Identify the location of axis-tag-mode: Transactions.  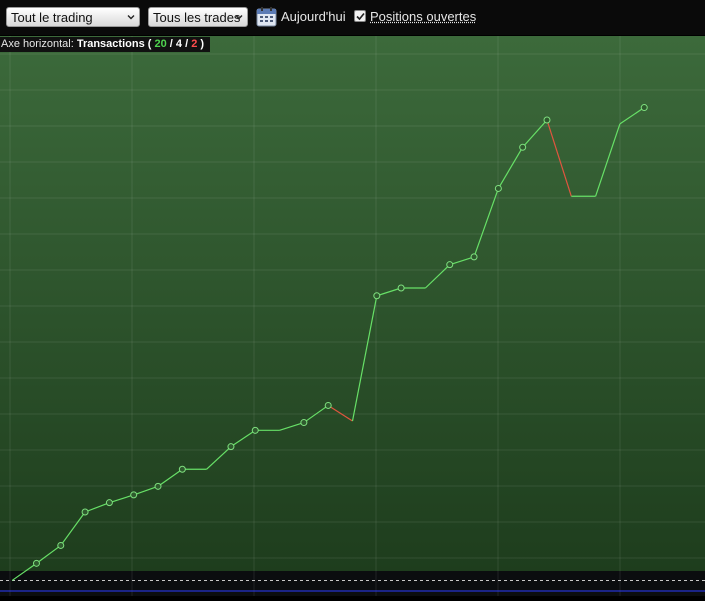
(110, 44).